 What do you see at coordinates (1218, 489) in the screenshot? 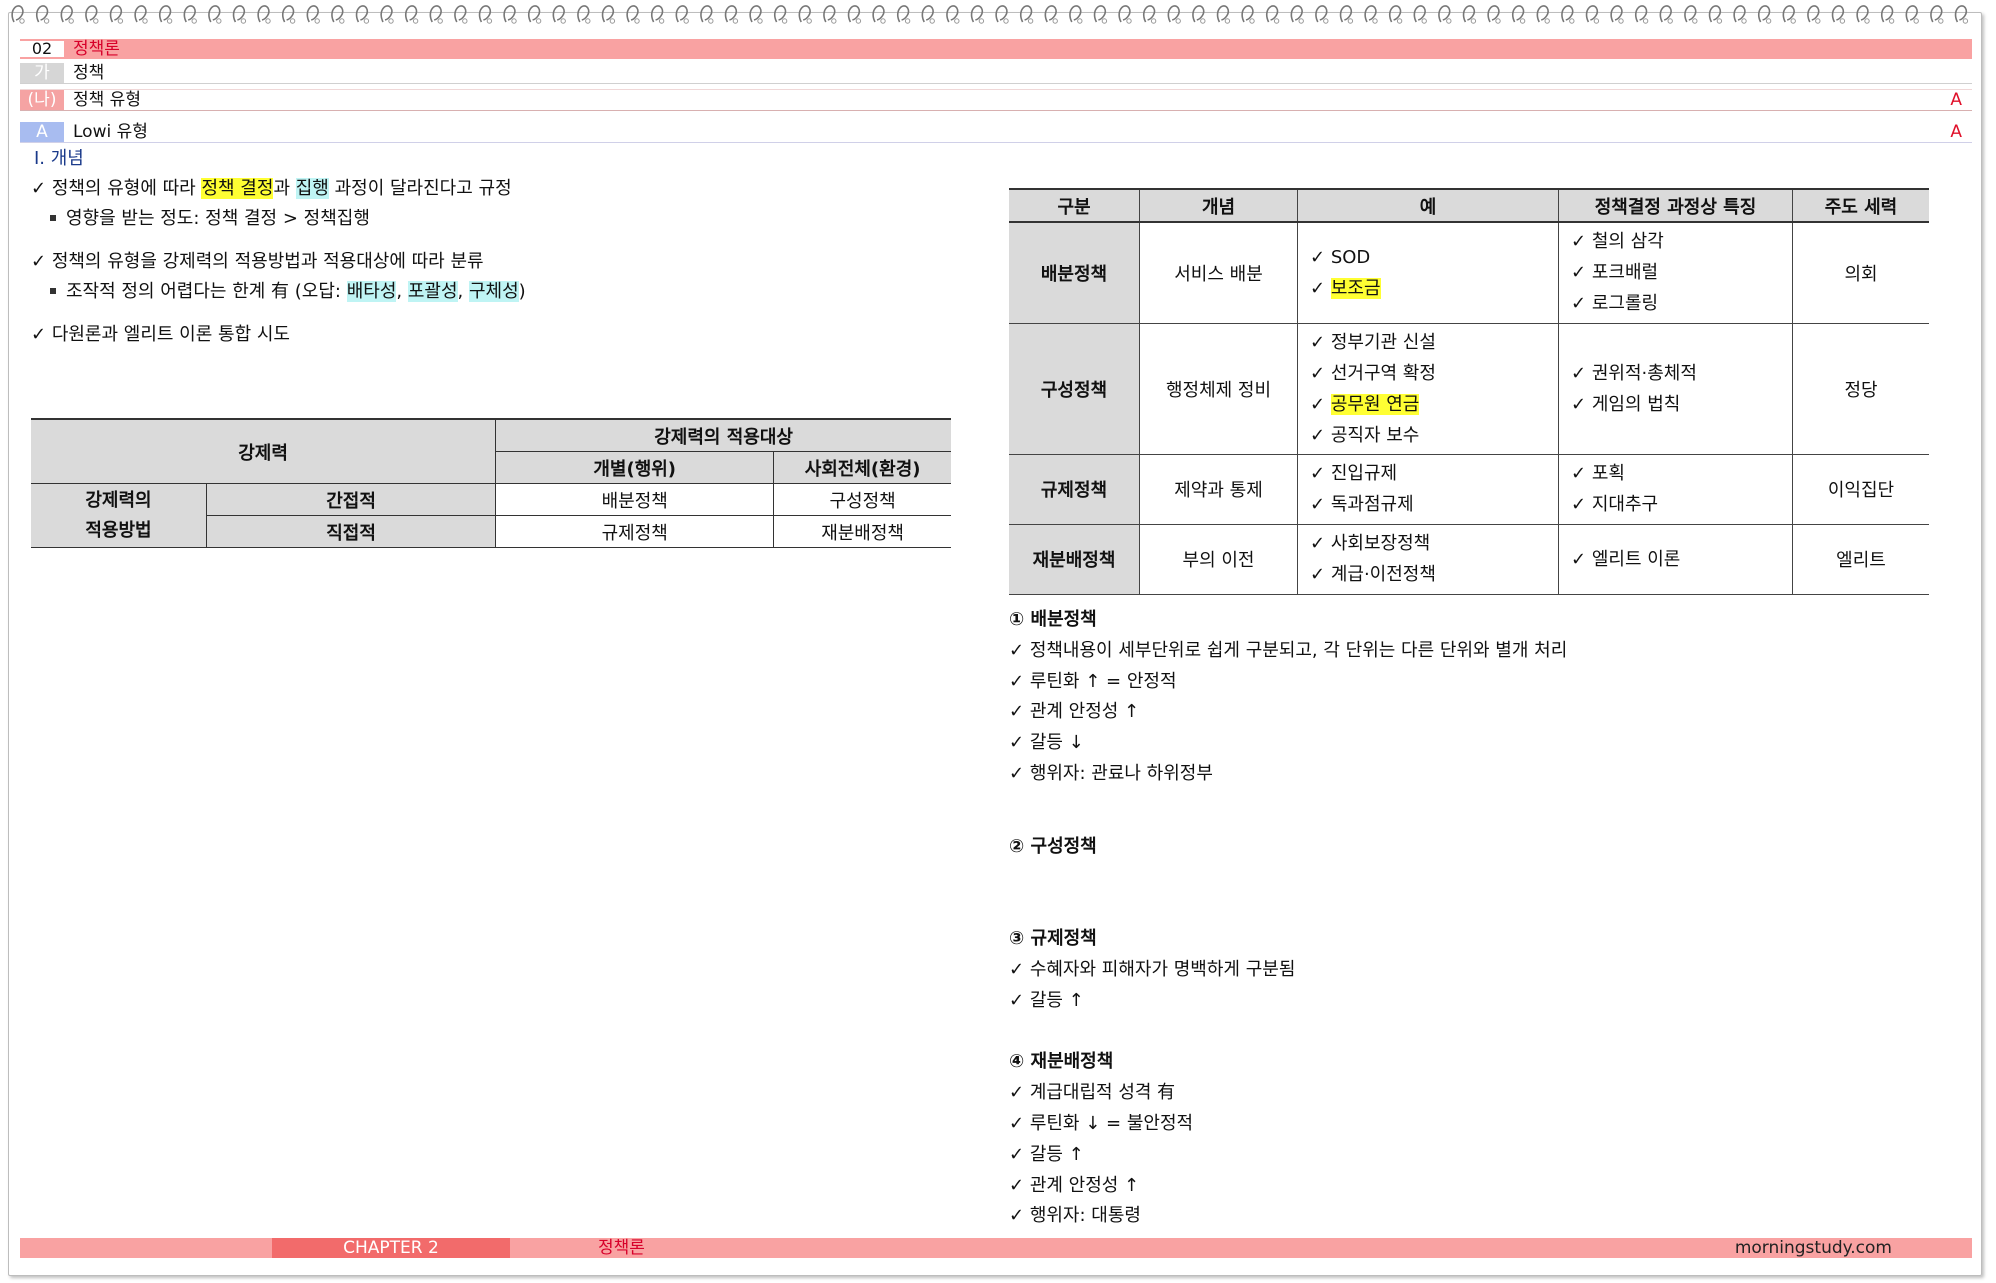
I see `row-concept: 제약과 통제` at bounding box center [1218, 489].